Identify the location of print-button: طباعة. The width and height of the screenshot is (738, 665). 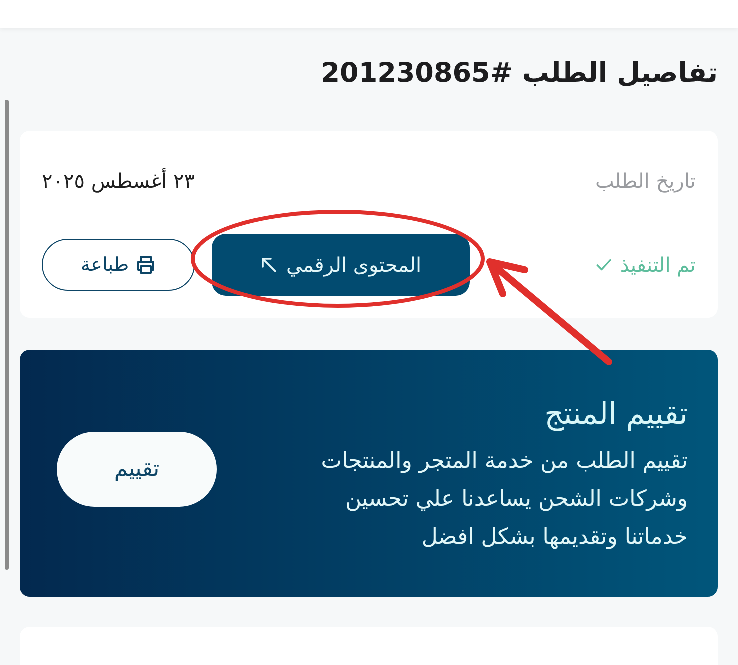
(118, 265).